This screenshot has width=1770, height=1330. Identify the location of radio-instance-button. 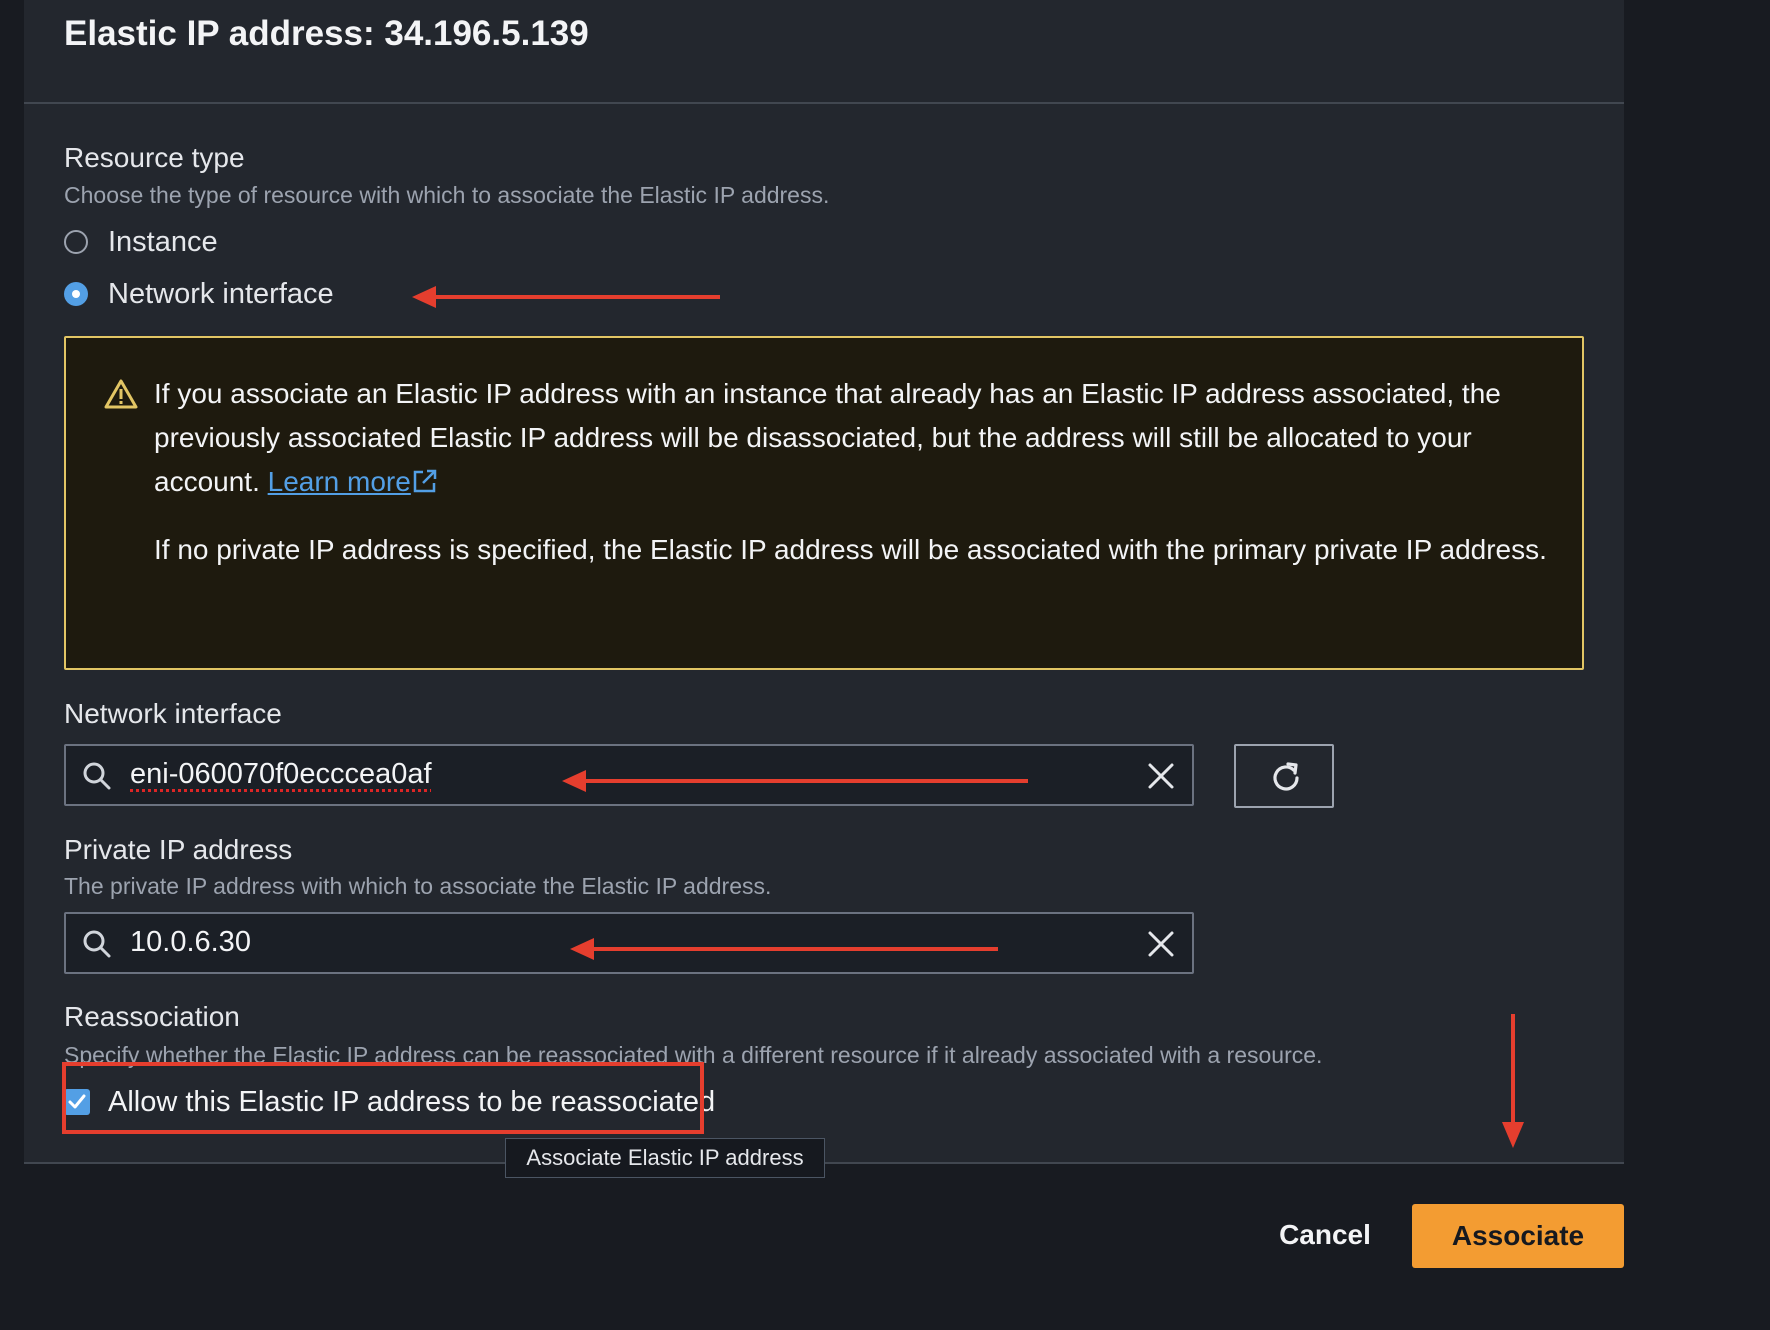
(76, 242).